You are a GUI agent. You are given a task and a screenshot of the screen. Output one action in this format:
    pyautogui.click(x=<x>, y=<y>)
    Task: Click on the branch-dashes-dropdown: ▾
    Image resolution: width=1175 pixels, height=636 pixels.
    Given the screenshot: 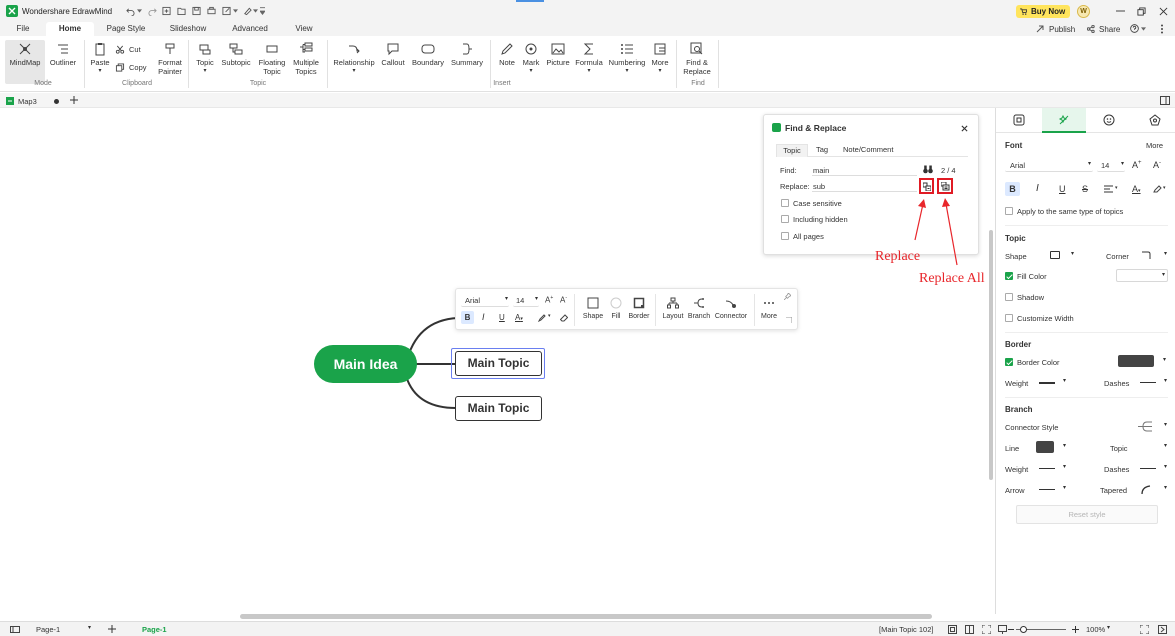 What is the action you would take?
    pyautogui.click(x=1153, y=468)
    